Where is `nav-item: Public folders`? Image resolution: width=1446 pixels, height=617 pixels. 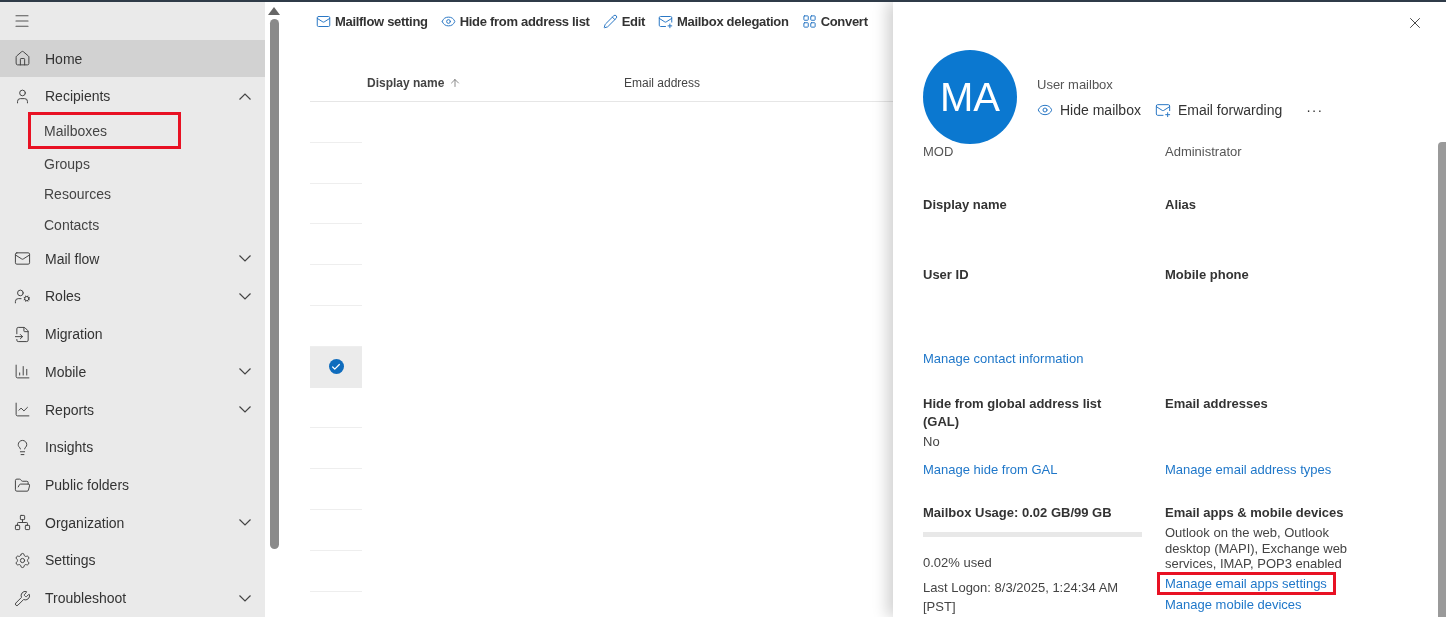 nav-item: Public folders is located at coordinates (132, 485).